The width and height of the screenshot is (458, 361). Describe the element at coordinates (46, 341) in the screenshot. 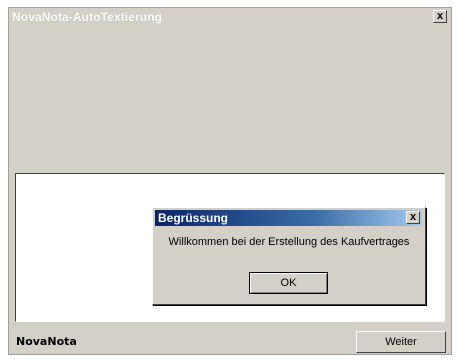

I see `brand-label: NovaNota` at that location.